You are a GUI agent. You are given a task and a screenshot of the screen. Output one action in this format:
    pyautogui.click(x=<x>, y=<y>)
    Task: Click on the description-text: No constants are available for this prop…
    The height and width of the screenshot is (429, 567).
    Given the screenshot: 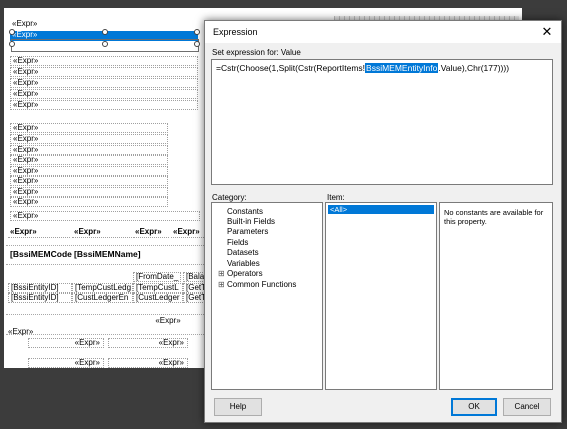 What is the action you would take?
    pyautogui.click(x=494, y=217)
    